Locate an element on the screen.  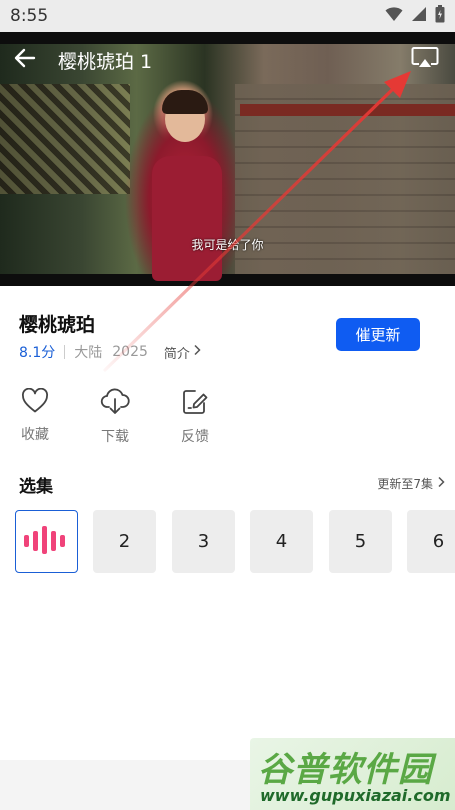
watermark-url: www.gupuxiazai.com is located at coordinates (355, 795).